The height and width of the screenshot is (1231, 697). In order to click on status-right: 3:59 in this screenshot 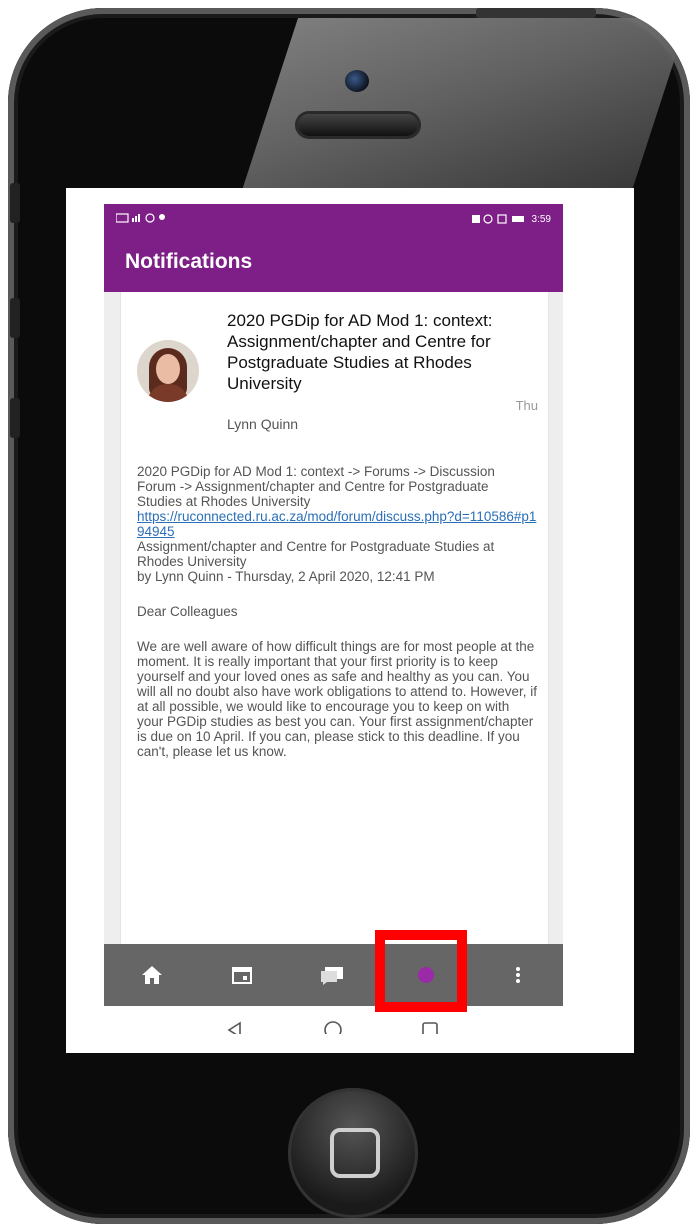, I will do `click(511, 219)`.